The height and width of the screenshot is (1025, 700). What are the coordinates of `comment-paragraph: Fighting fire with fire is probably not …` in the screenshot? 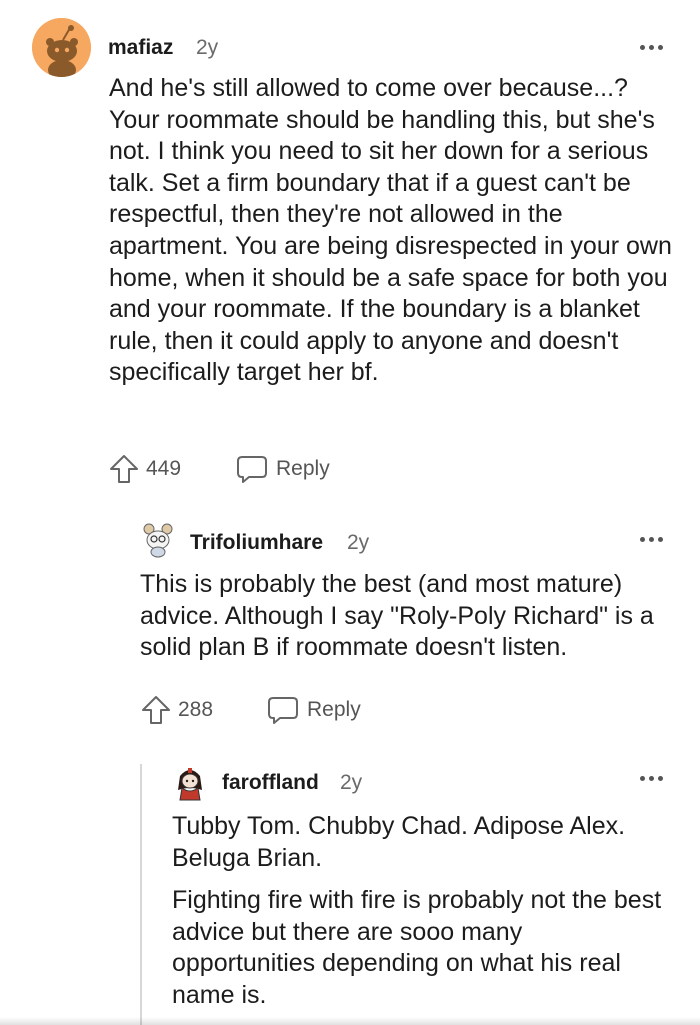 It's located at (417, 947).